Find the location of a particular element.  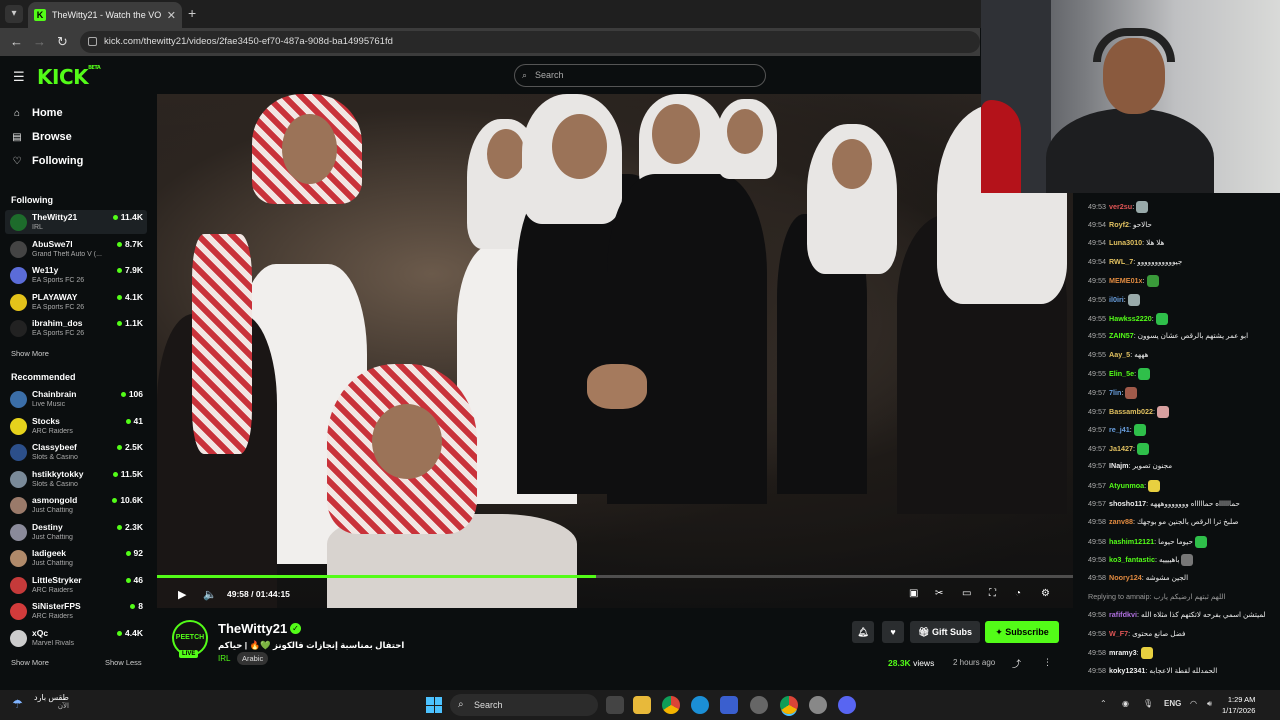

chat-message: 49:58 hashim12121: حيوما حيوما is located at coordinates (1182, 541).